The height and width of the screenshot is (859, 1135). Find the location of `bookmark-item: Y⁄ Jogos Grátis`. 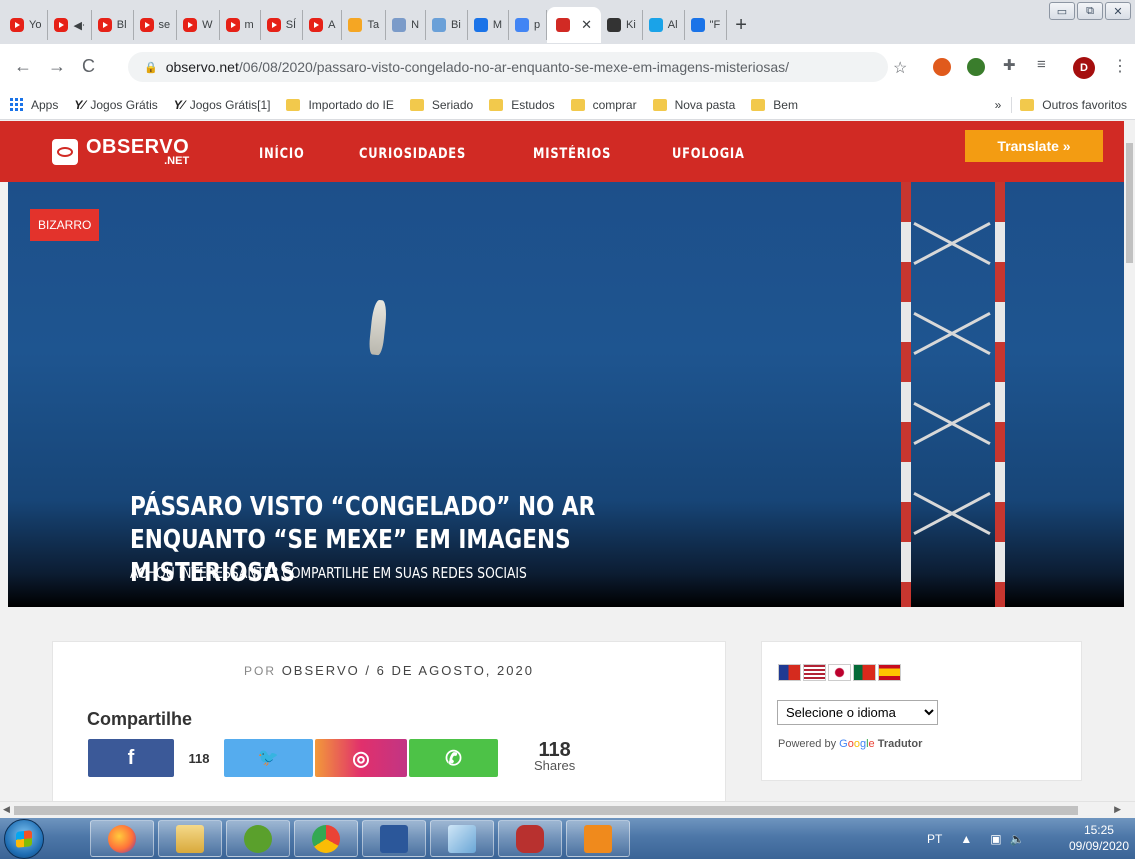

bookmark-item: Y⁄ Jogos Grátis is located at coordinates (115, 105).